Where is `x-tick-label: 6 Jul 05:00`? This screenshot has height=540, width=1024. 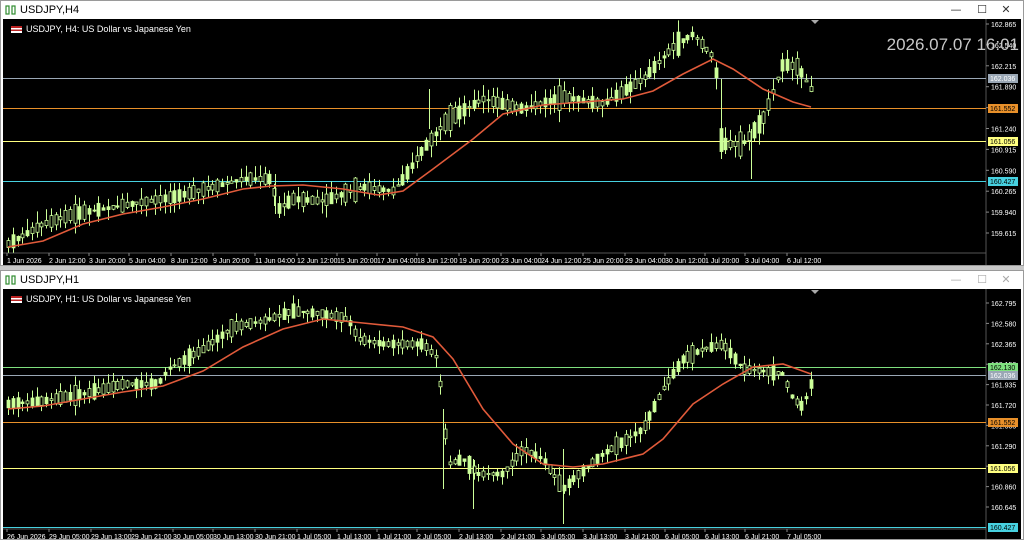 x-tick-label: 6 Jul 05:00 is located at coordinates (682, 536).